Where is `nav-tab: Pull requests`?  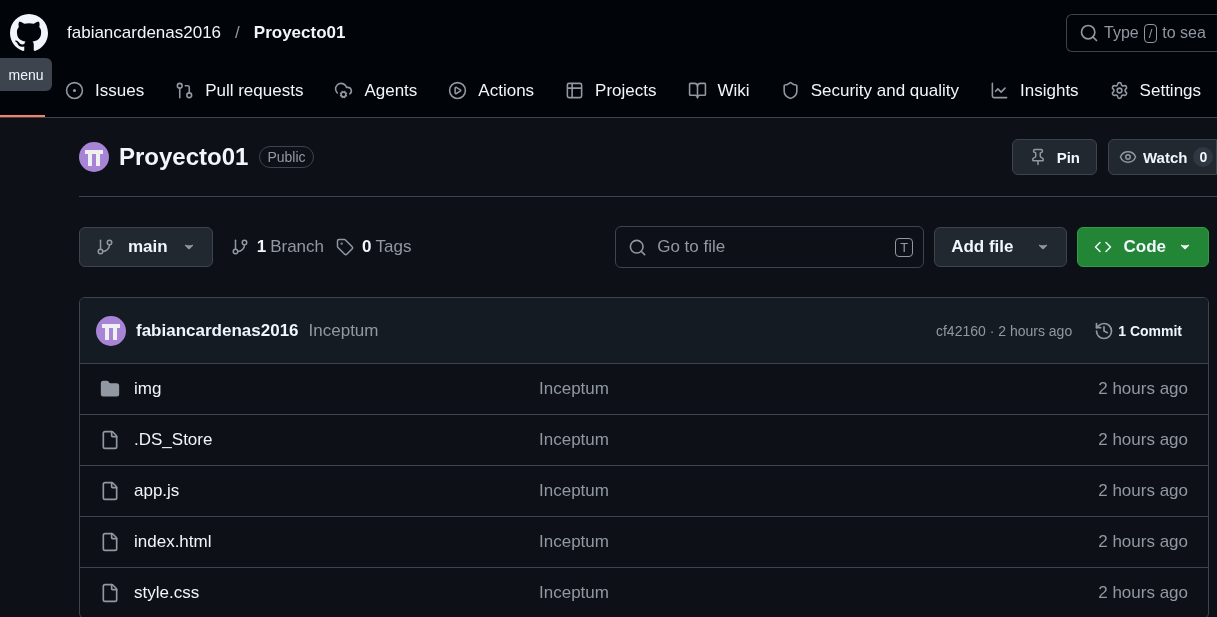 nav-tab: Pull requests is located at coordinates (239, 91).